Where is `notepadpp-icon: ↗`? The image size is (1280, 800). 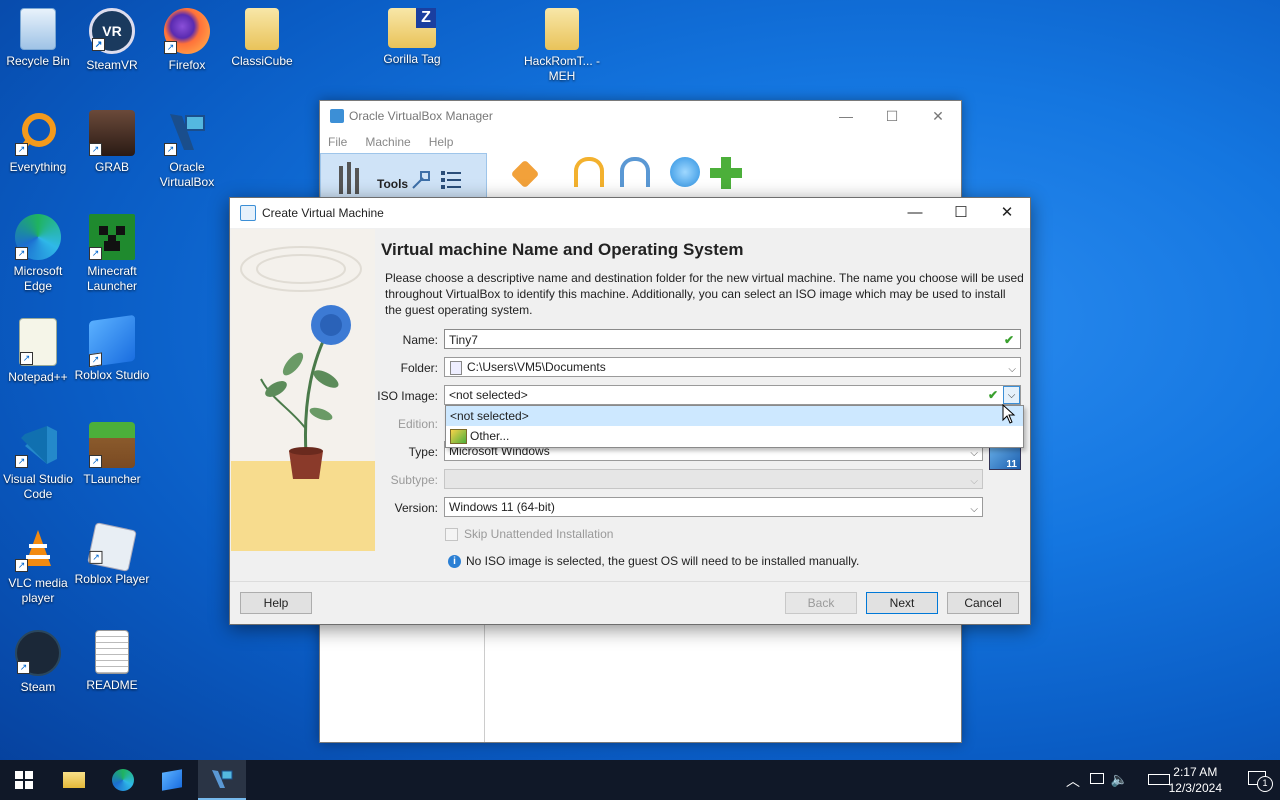
notepadpp-icon: ↗ is located at coordinates (38, 342).